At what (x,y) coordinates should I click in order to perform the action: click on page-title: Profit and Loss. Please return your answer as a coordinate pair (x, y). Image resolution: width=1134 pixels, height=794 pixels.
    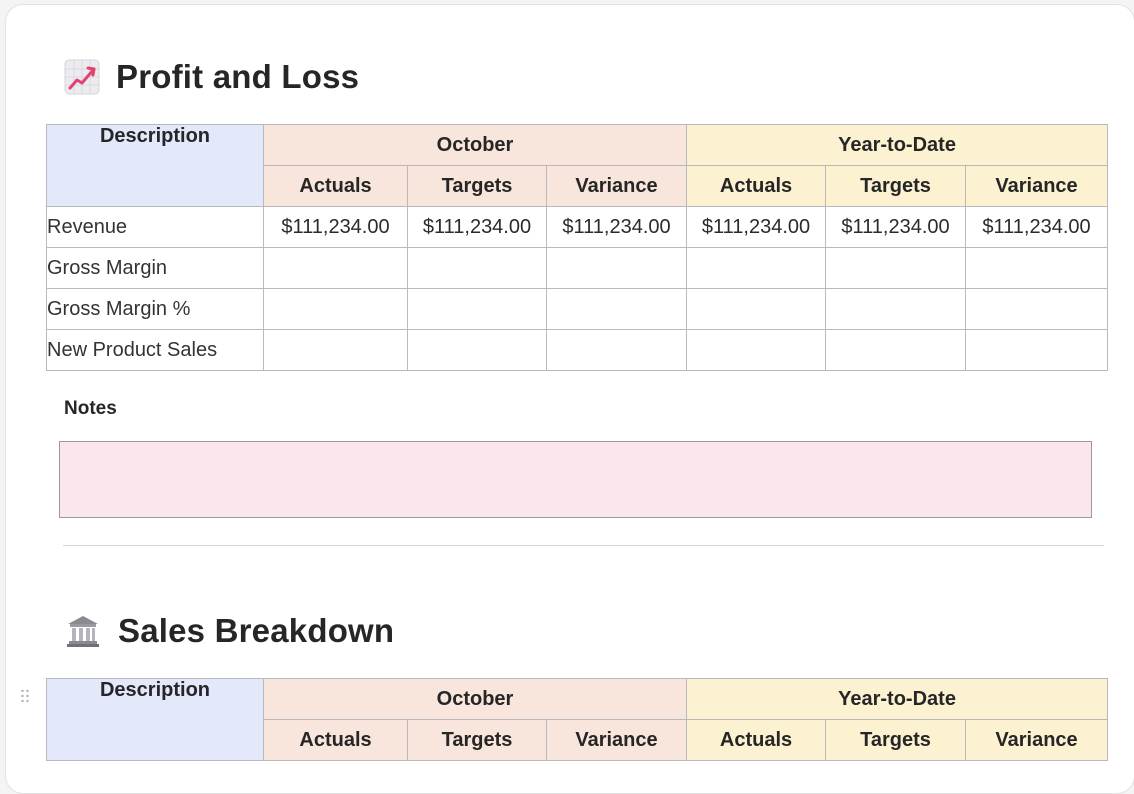
    Looking at the image, I should click on (211, 77).